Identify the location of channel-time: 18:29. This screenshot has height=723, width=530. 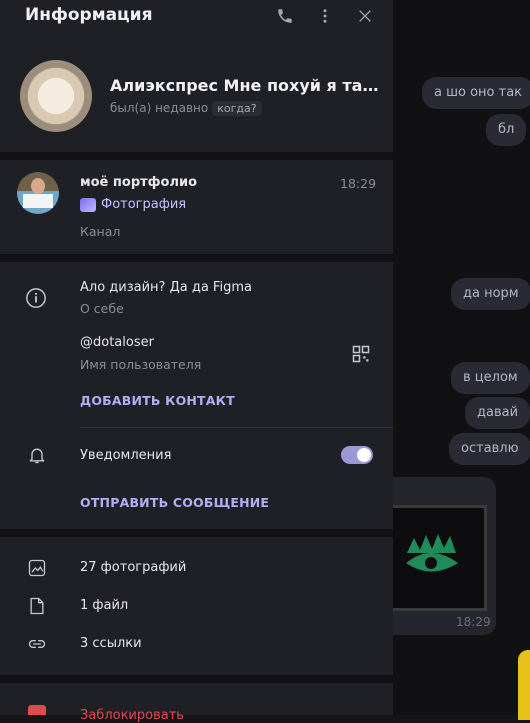
(358, 183).